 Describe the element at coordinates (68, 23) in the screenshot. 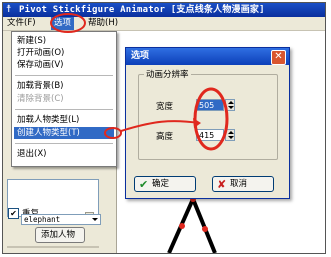

I see `annotation-circle-options` at that location.